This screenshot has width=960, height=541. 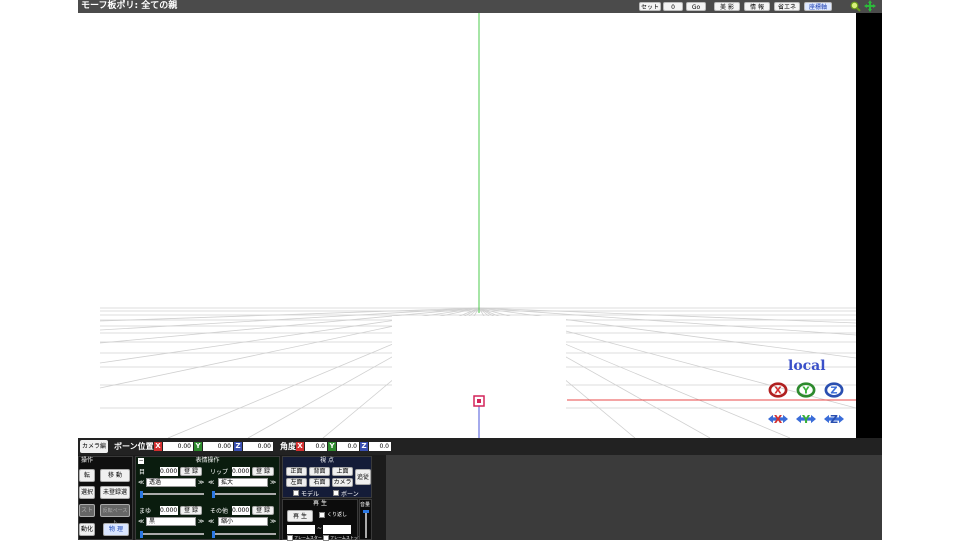 I want to click on select-button: 選択, so click(x=87, y=492).